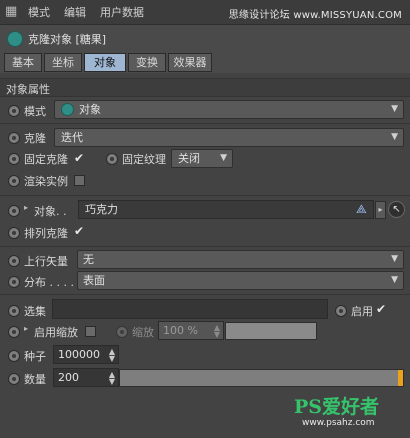  Describe the element at coordinates (39, 12) in the screenshot. I see `menu-item-mode: 模式` at that location.